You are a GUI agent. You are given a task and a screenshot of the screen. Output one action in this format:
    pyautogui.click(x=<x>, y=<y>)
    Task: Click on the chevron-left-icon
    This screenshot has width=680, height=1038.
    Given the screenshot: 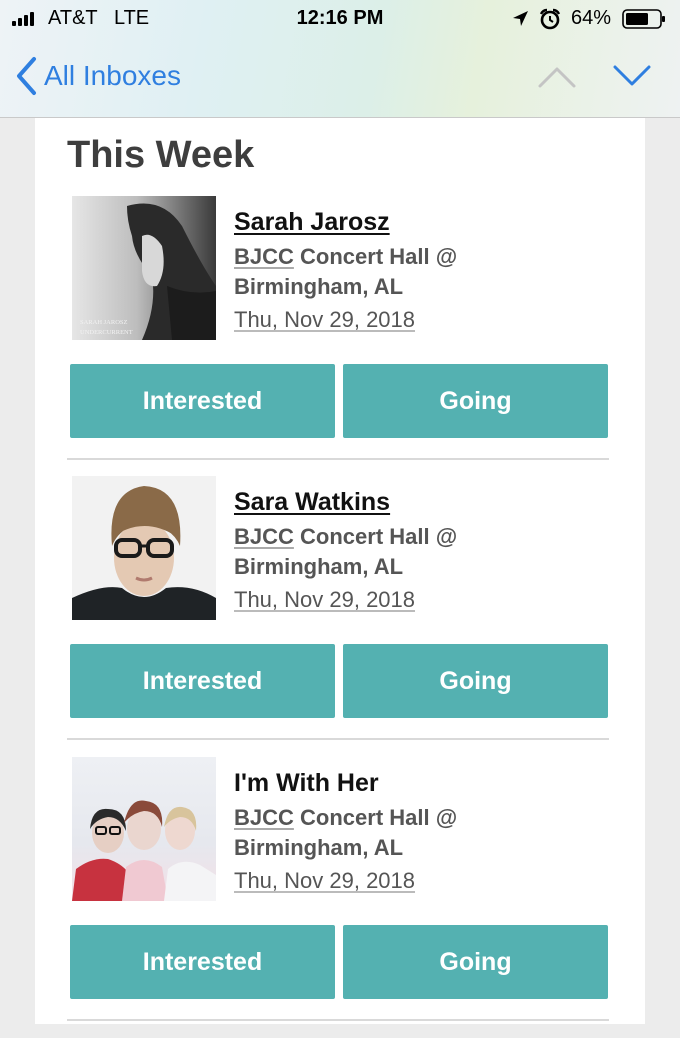 What is the action you would take?
    pyautogui.click(x=26, y=76)
    